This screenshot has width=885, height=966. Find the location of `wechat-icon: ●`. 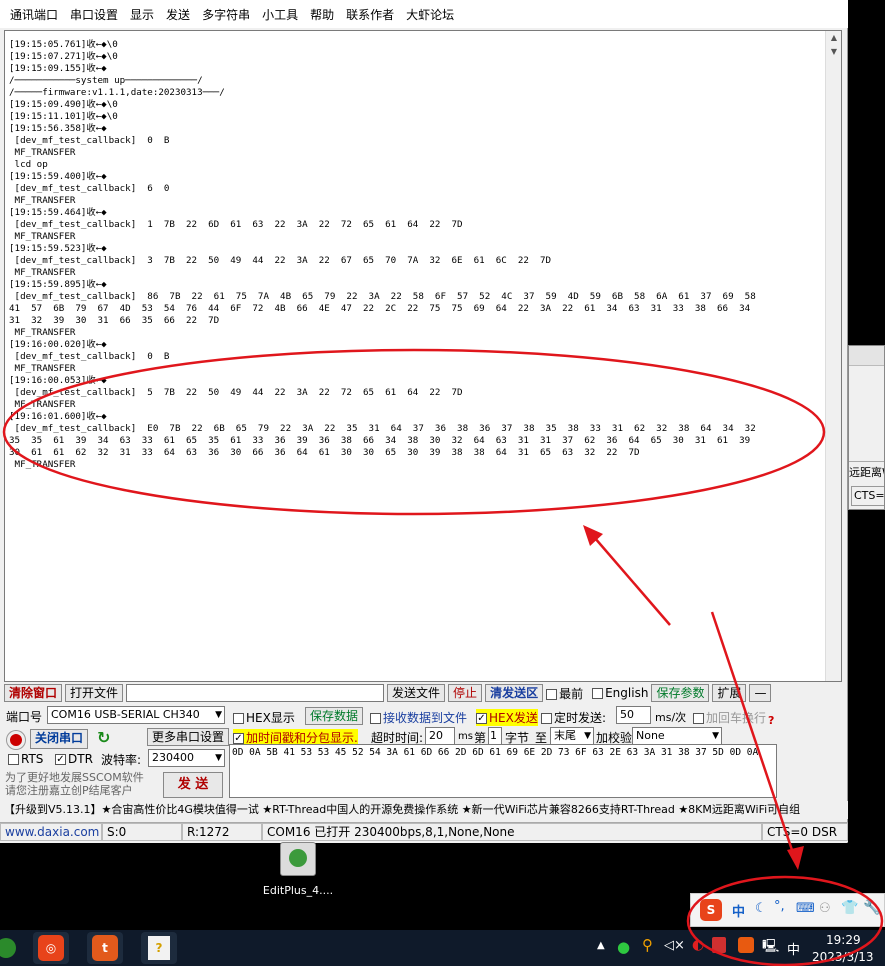

wechat-icon: ● is located at coordinates (623, 947).